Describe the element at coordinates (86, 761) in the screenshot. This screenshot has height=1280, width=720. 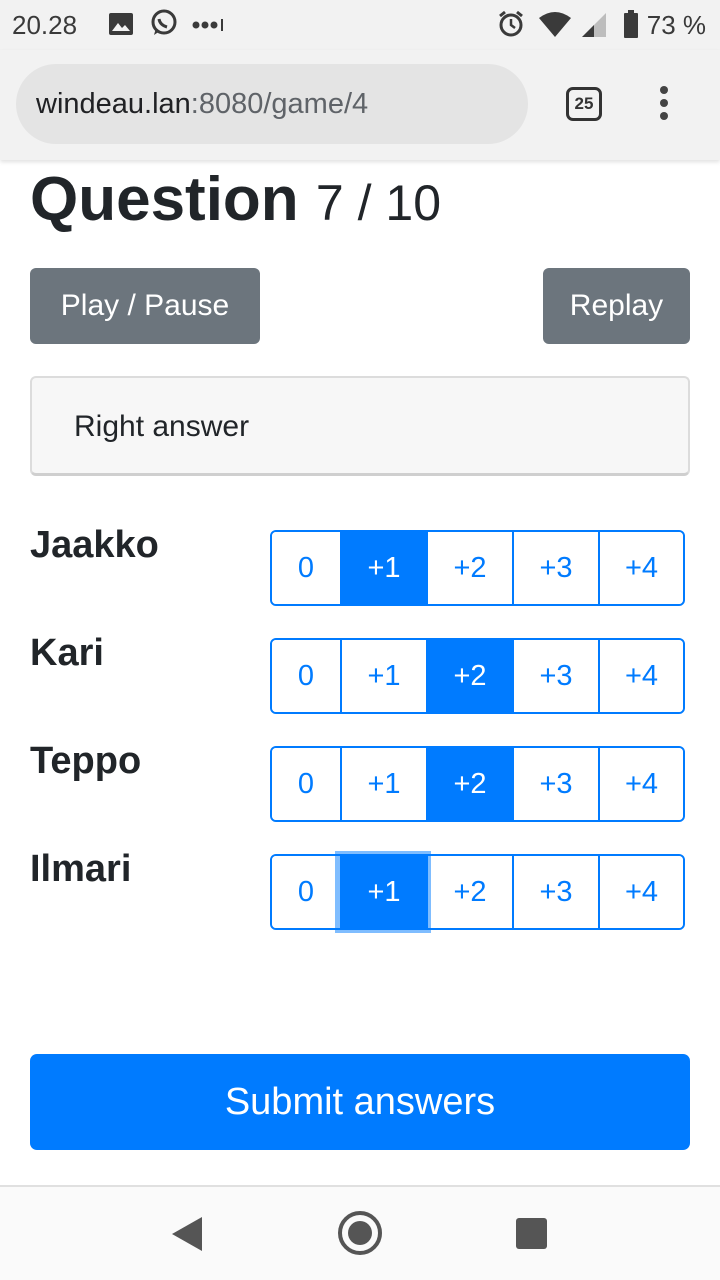
I see `player-name: Teppo` at that location.